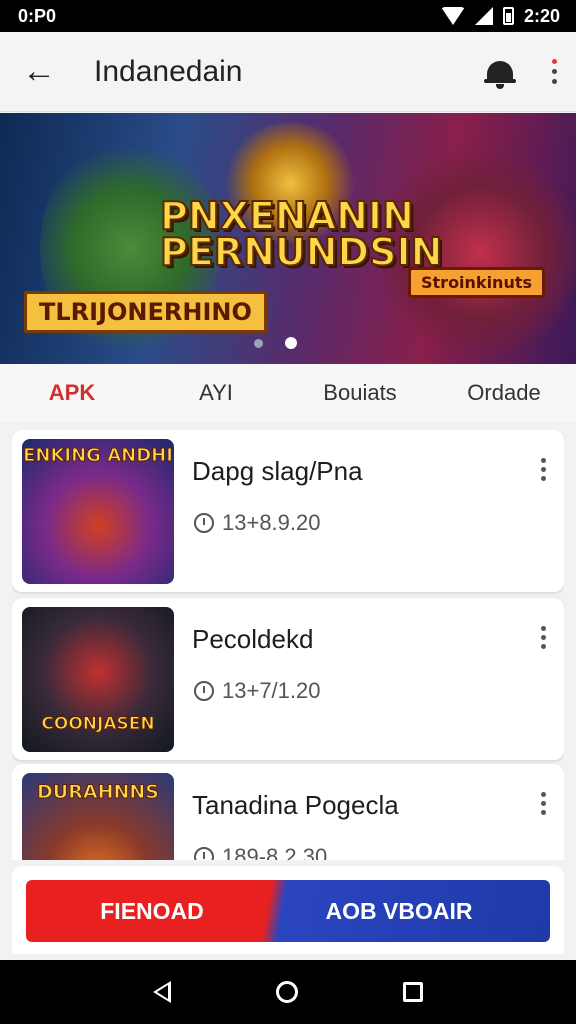 Image resolution: width=576 pixels, height=1024 pixels. What do you see at coordinates (98, 816) in the screenshot?
I see `app-thumbnail: DURAHNNS` at bounding box center [98, 816].